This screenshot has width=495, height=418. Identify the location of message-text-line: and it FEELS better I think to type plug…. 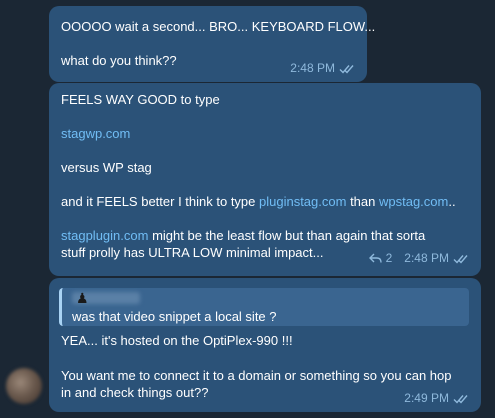
(258, 201).